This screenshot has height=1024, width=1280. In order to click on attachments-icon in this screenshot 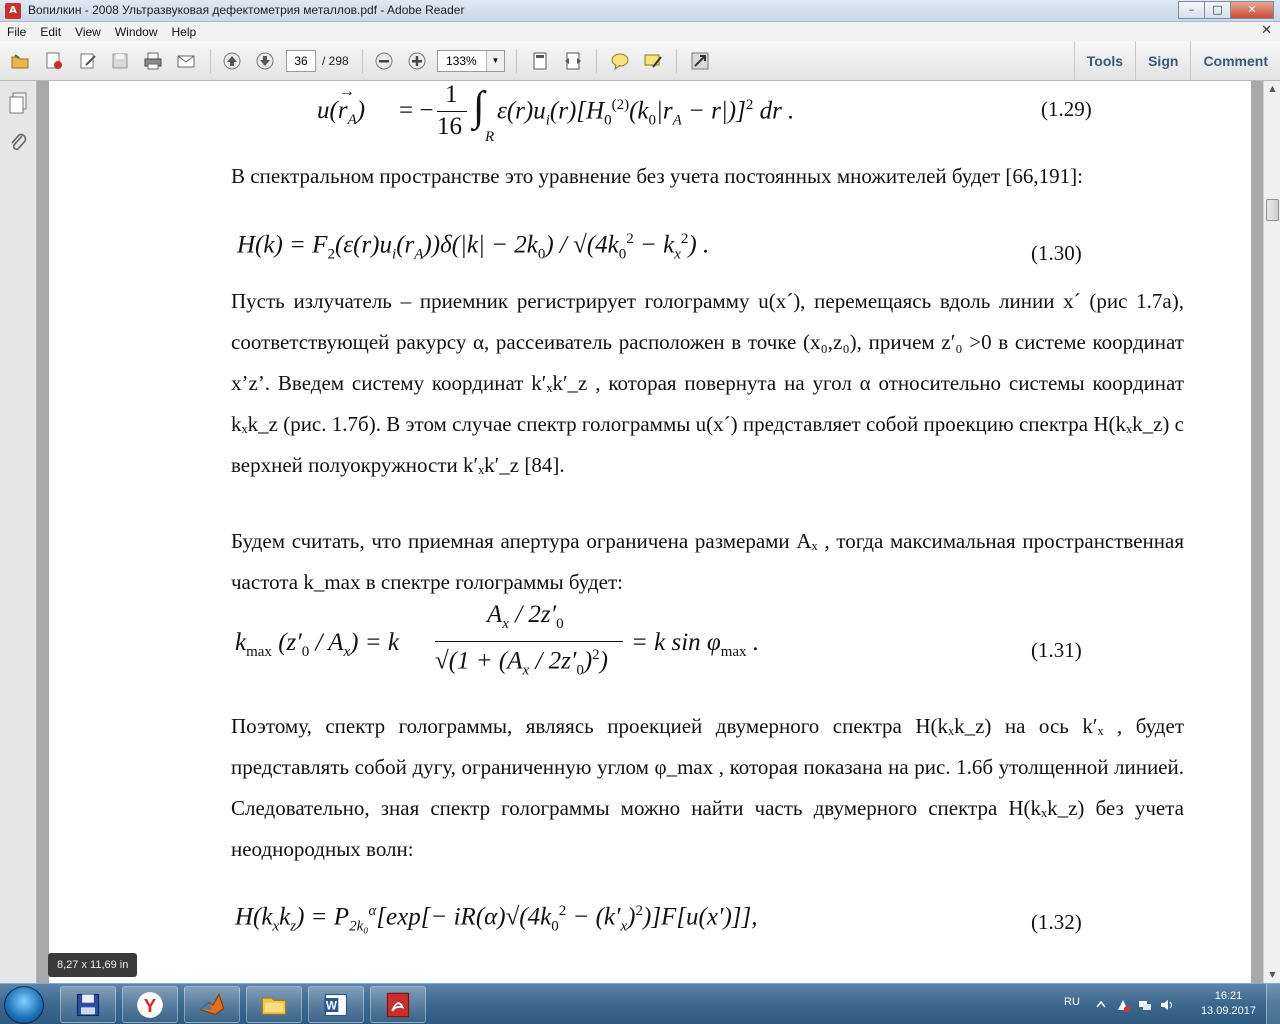, I will do `click(19, 143)`.